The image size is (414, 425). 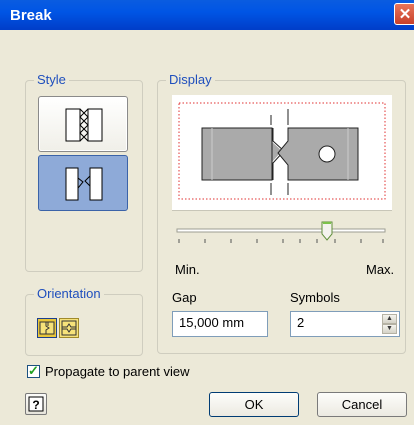 I want to click on break-size-slider, so click(x=281, y=238).